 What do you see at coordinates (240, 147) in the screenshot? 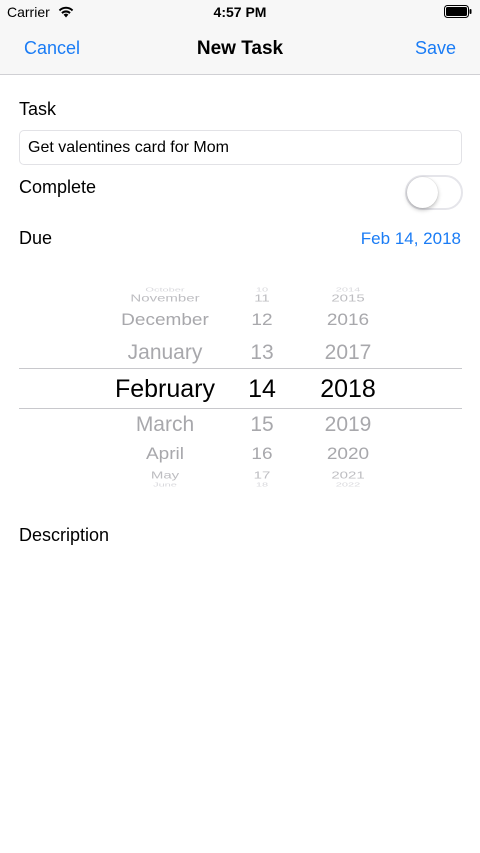
I see `task-input` at bounding box center [240, 147].